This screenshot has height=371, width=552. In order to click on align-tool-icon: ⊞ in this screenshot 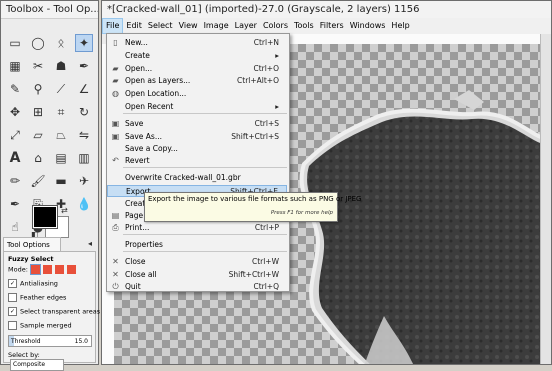, I will do `click(38, 112)`.